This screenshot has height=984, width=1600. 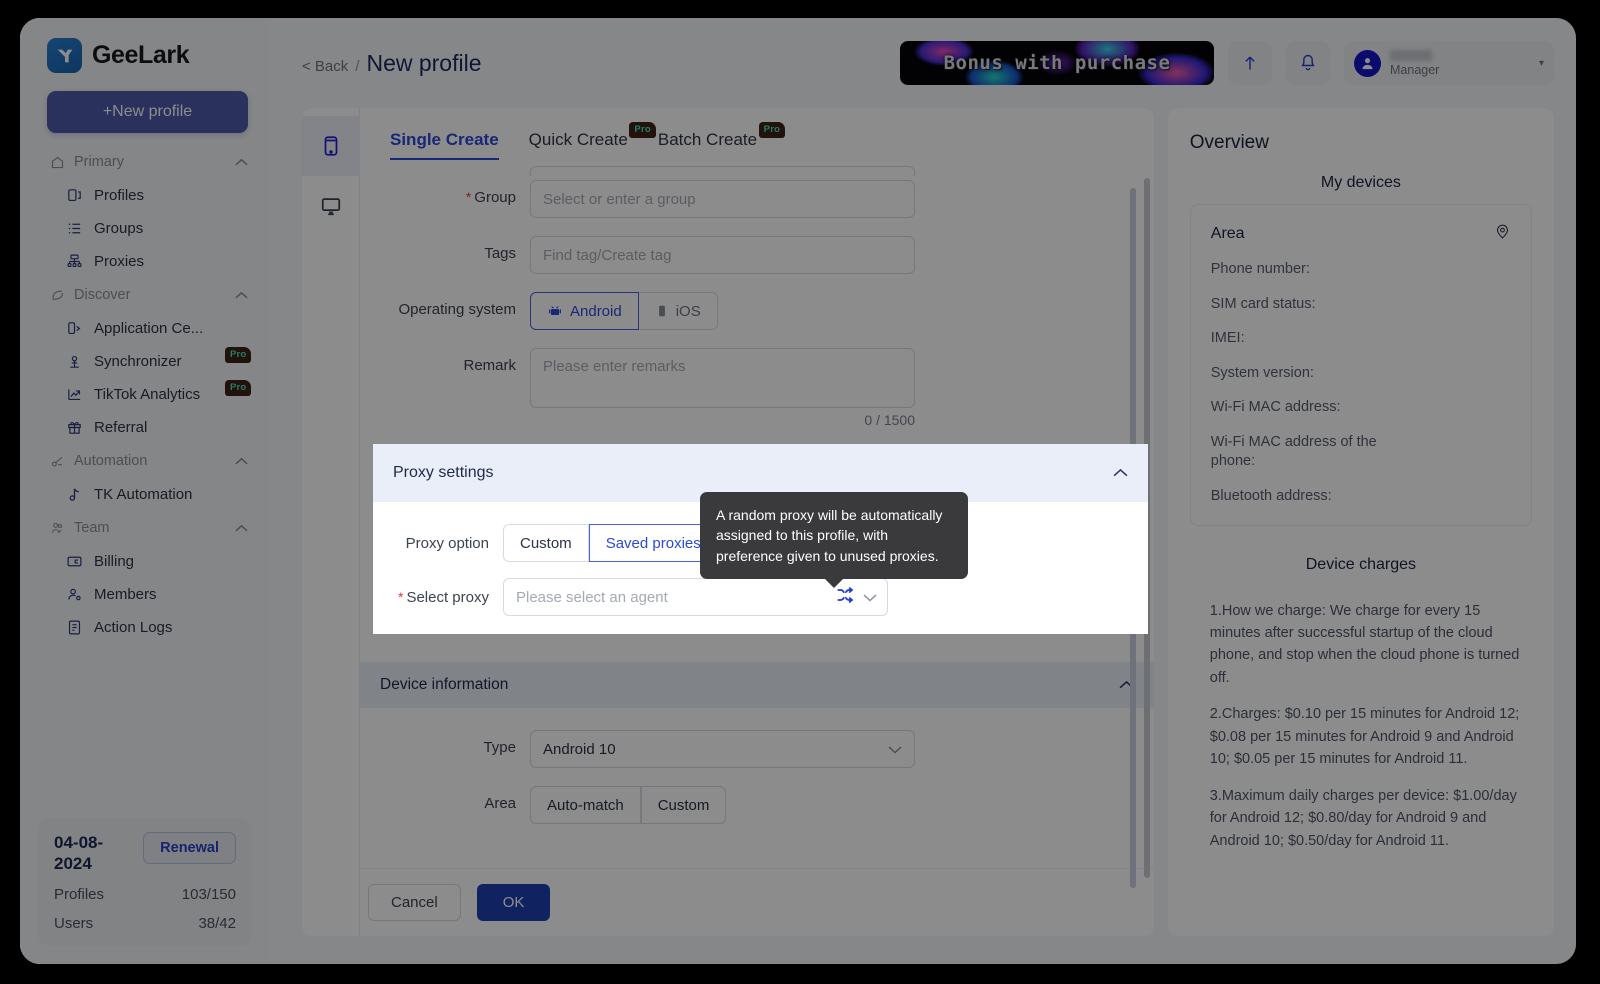 I want to click on sidebar-item-label: Proxies, so click(x=119, y=261).